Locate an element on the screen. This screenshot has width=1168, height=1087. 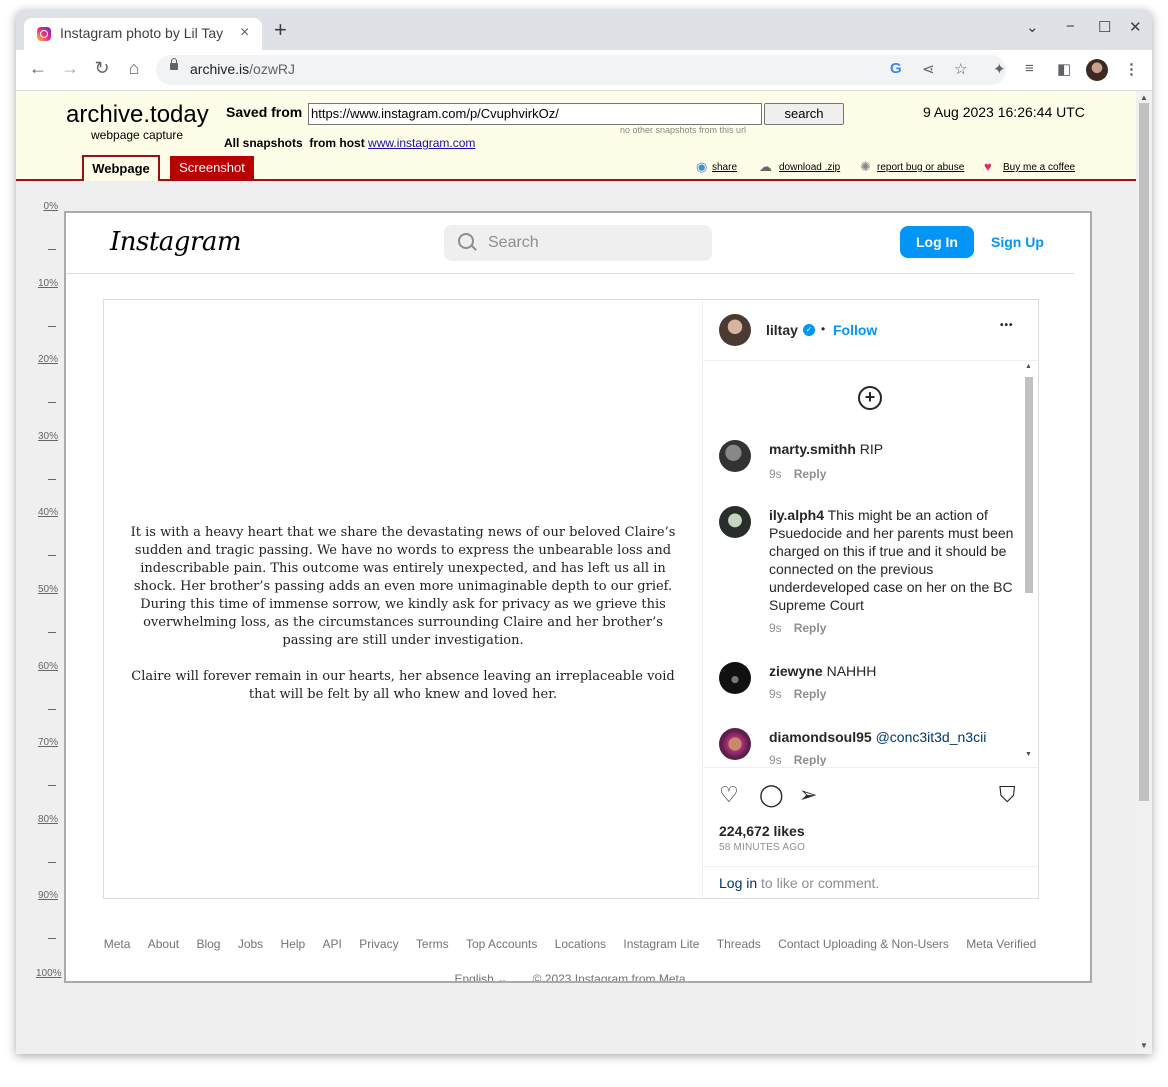
forward-arrow-icon: → is located at coordinates (70, 68).